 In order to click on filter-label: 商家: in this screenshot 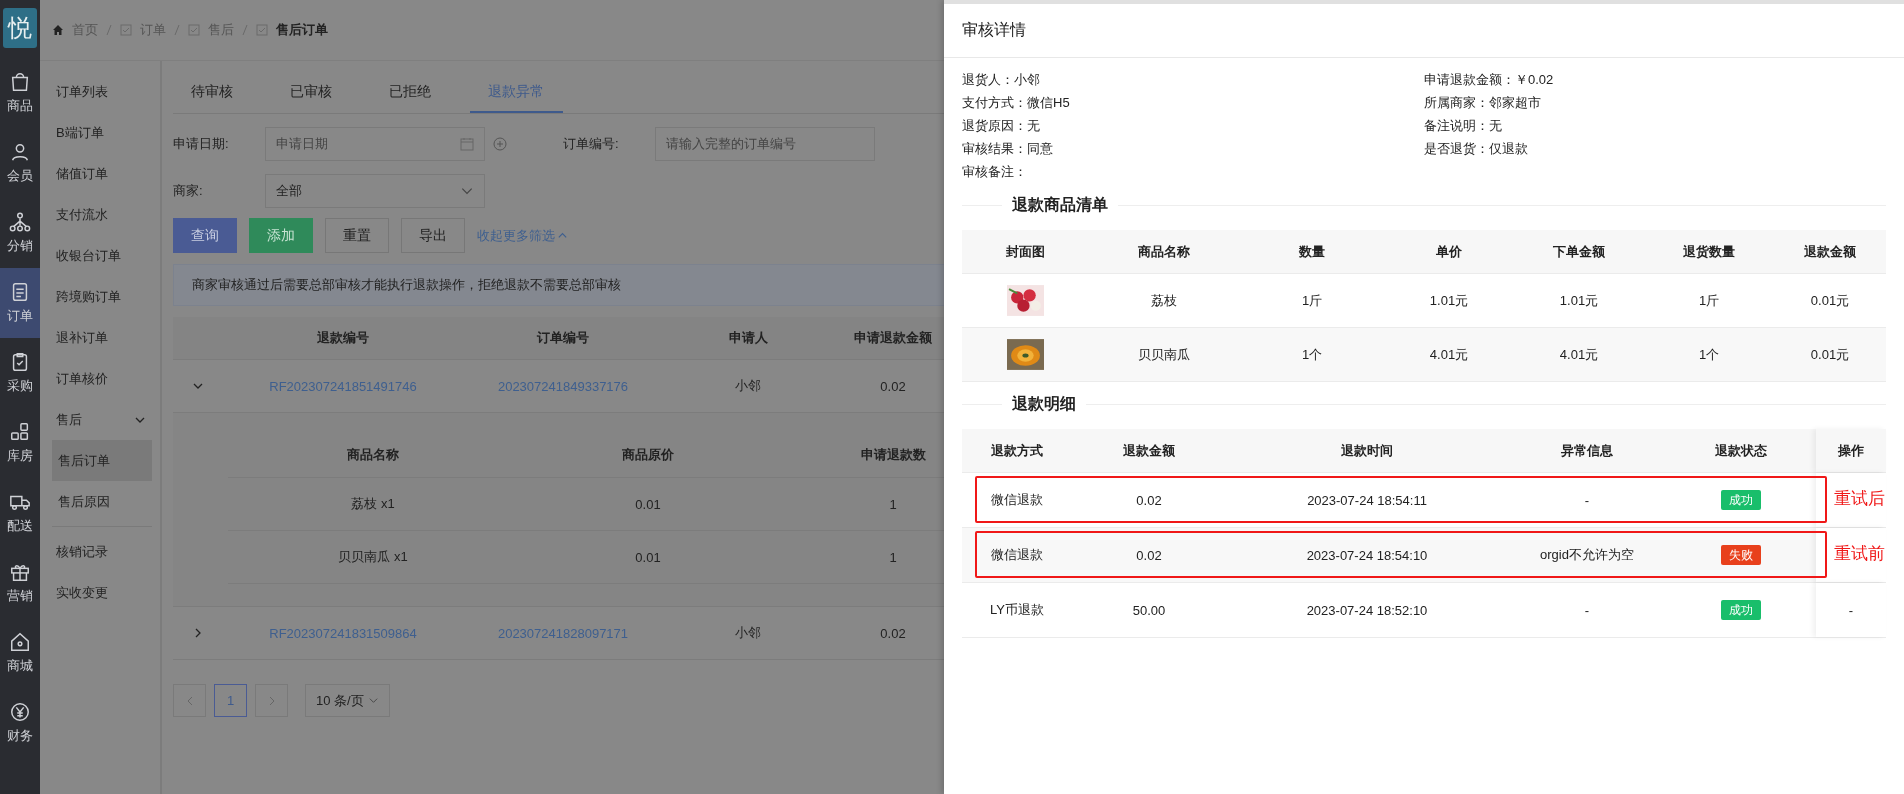, I will do `click(188, 190)`.